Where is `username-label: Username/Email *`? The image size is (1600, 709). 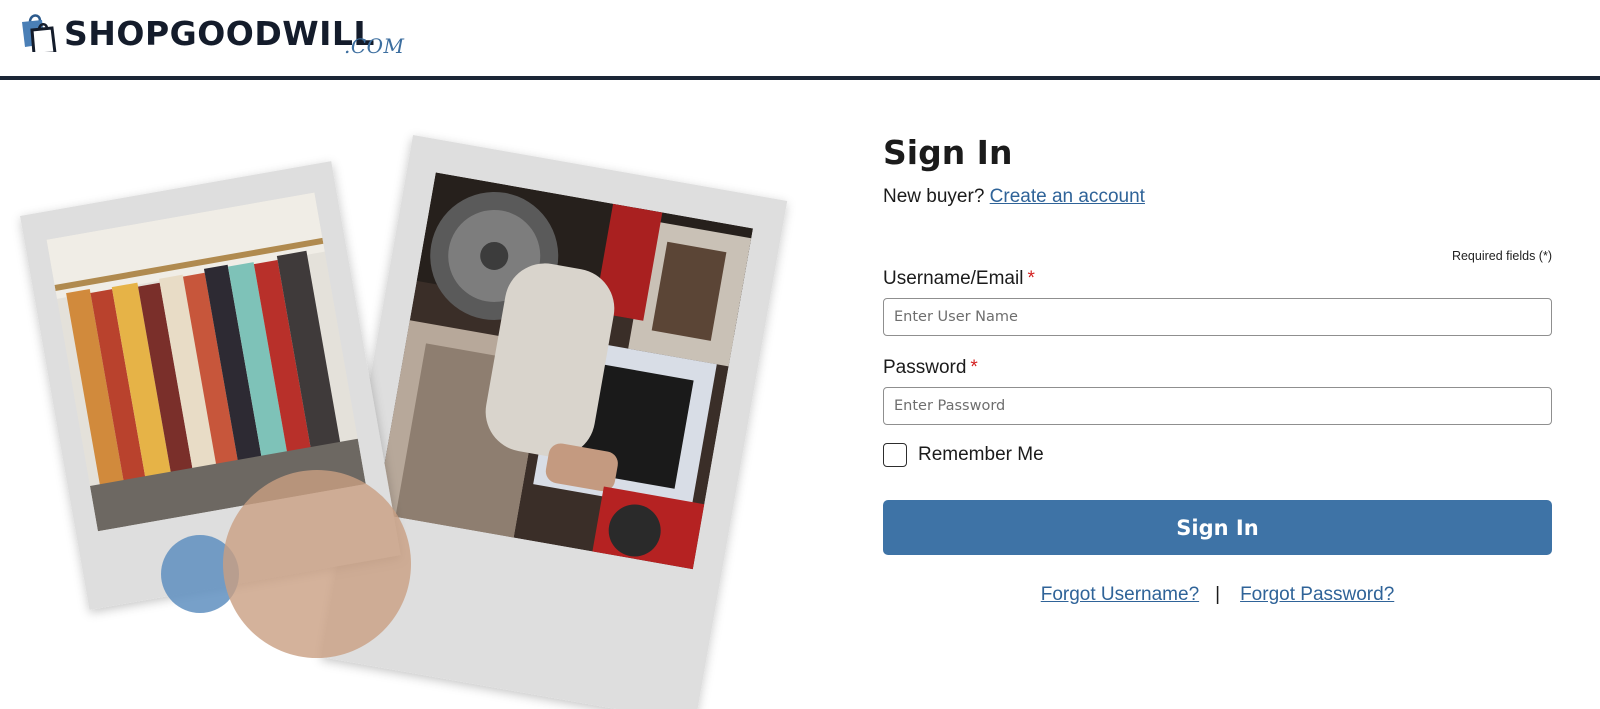 username-label: Username/Email * is located at coordinates (959, 279).